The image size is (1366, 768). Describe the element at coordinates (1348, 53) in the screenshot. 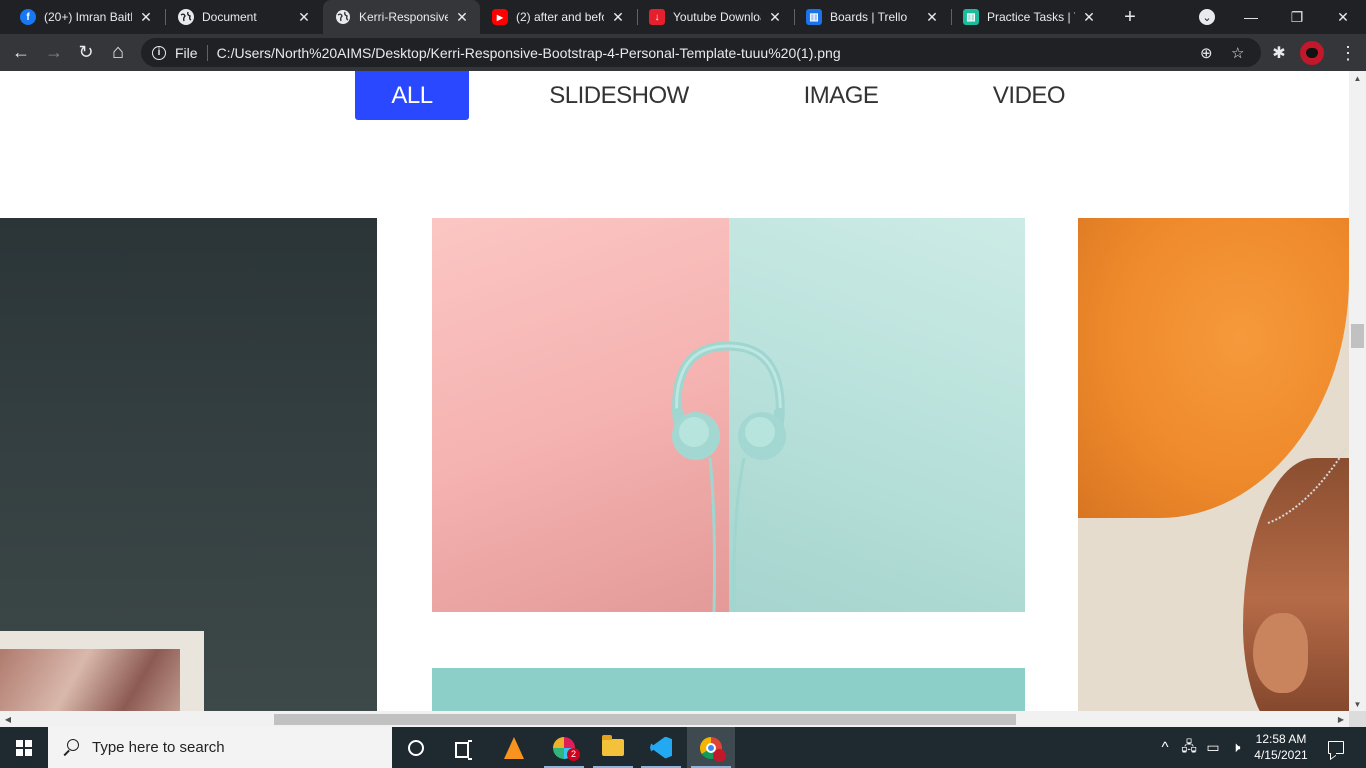

I see `browser-menu-icon: ⋮` at that location.